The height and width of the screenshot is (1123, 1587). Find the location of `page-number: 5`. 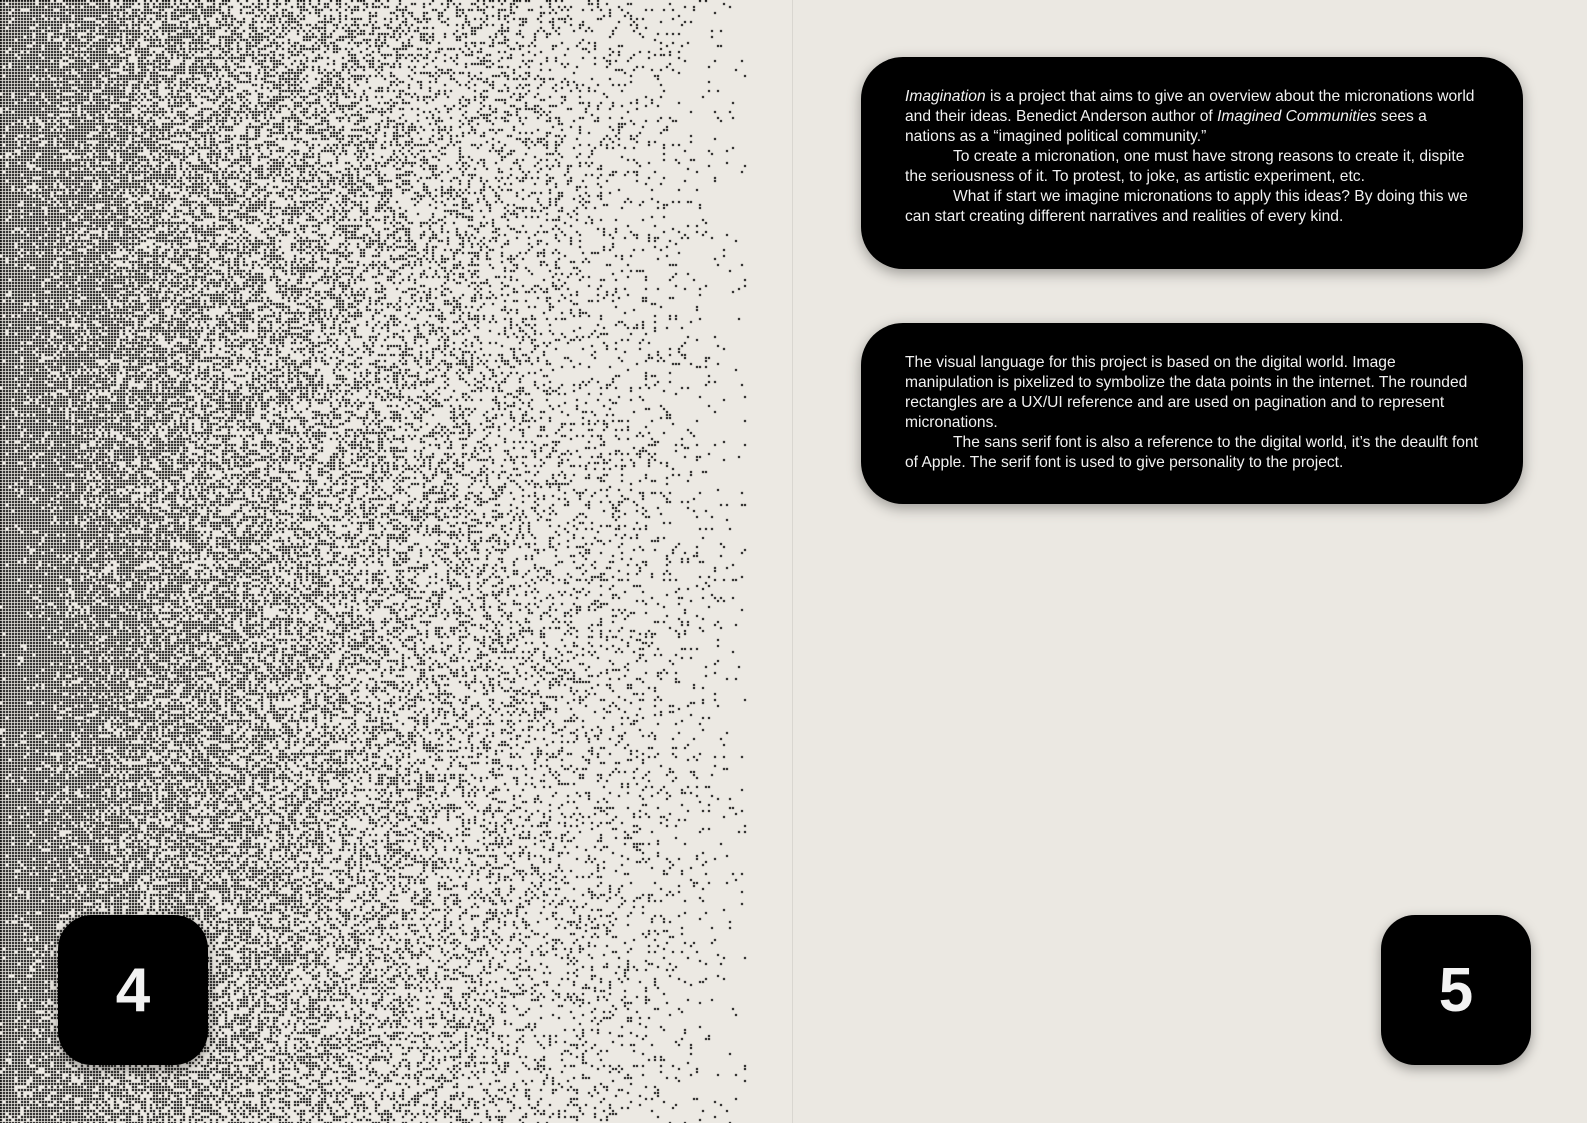

page-number: 5 is located at coordinates (1456, 990).